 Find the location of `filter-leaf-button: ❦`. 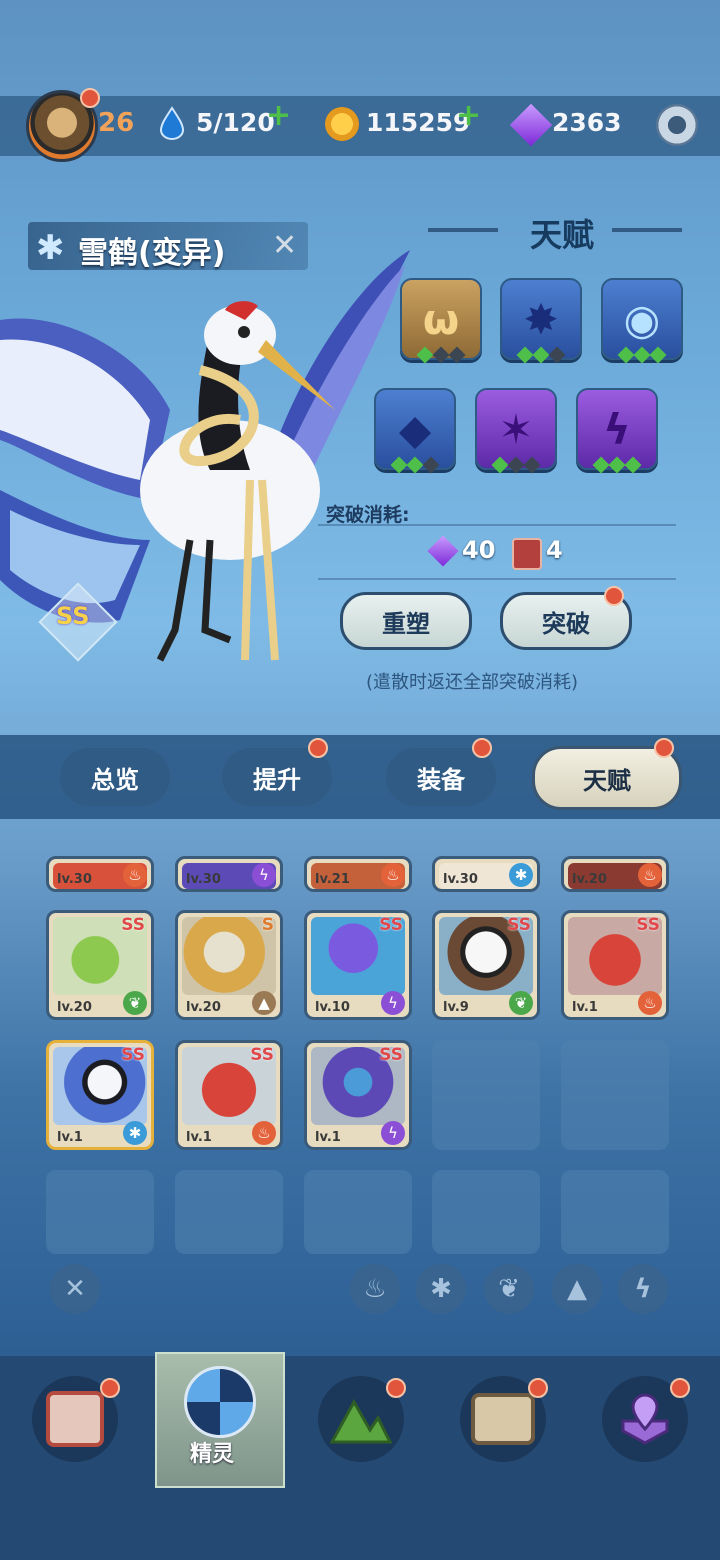

filter-leaf-button: ❦ is located at coordinates (509, 1289).